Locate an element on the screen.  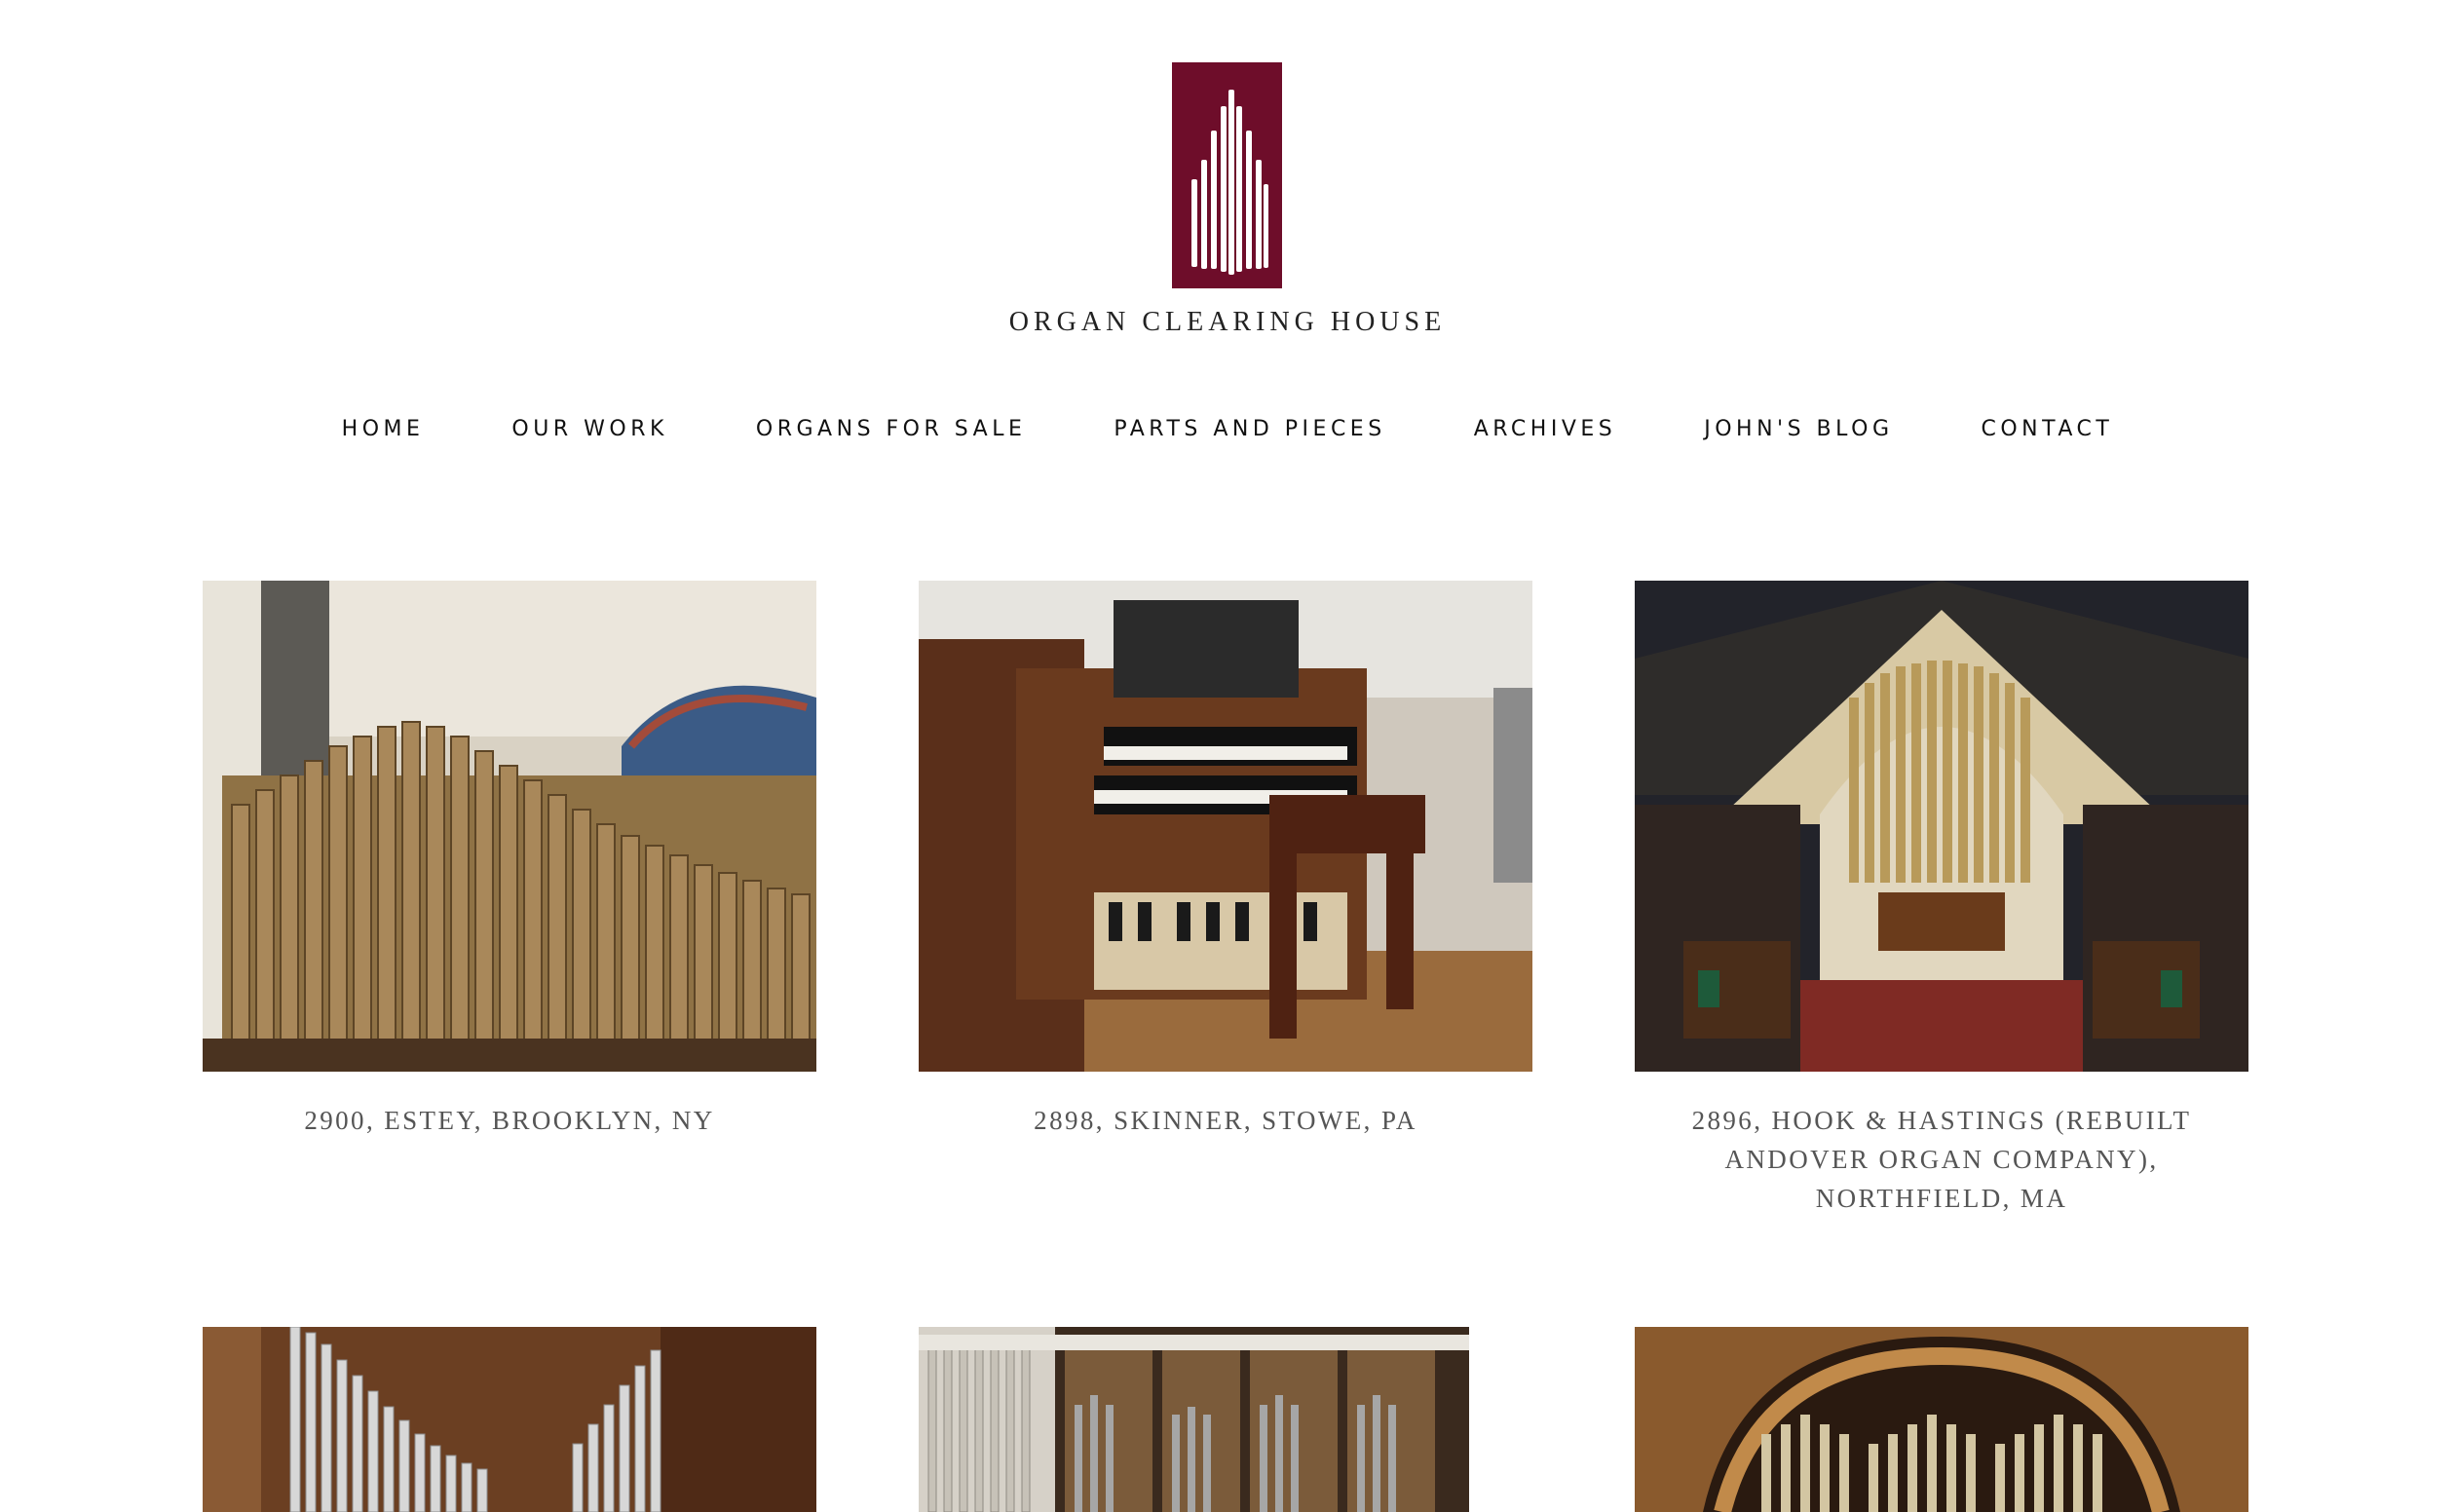
nav-contact: Contact is located at coordinates (2048, 429).